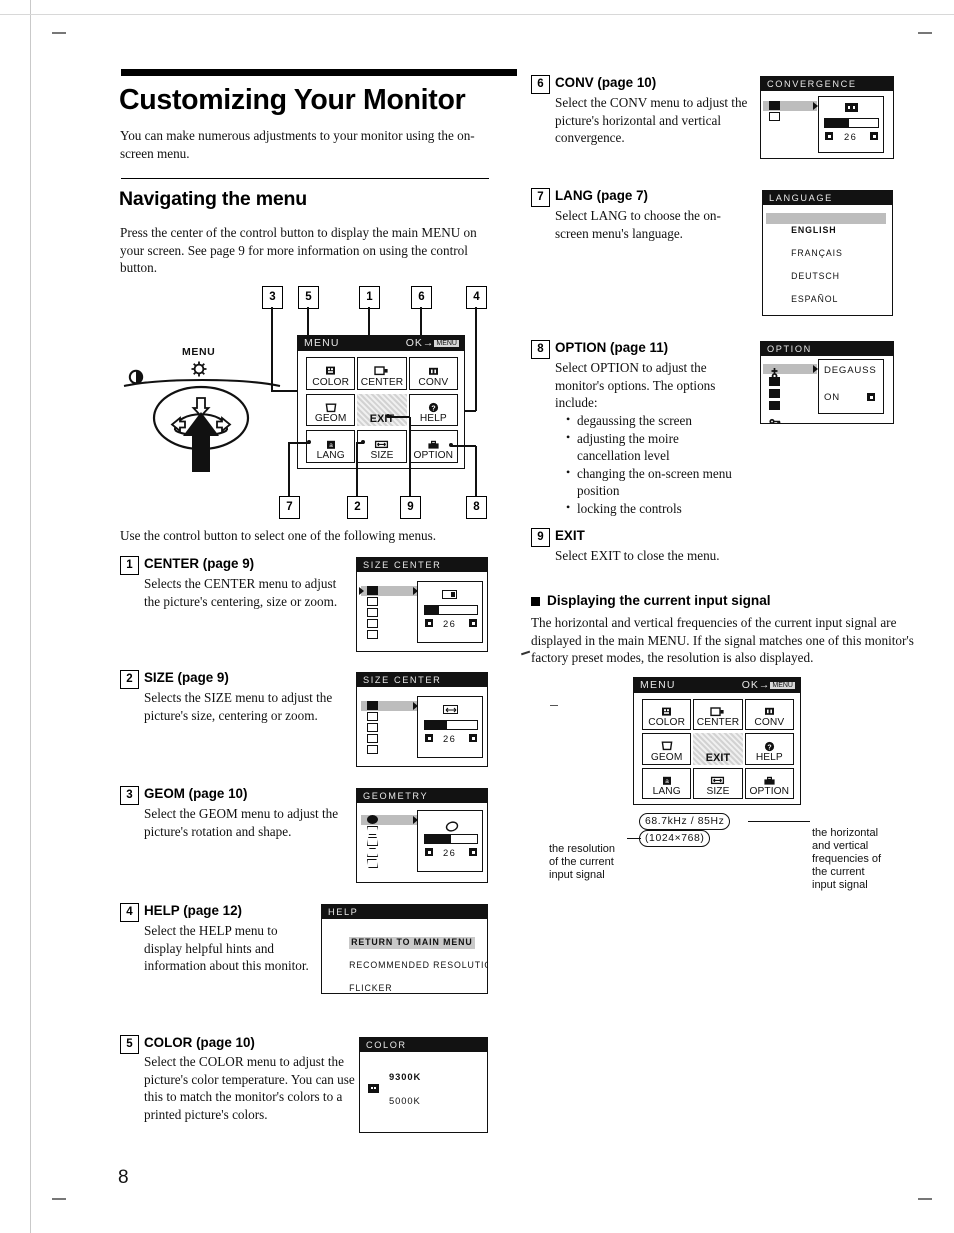 The image size is (954, 1233). I want to click on item-6-number: 6, so click(540, 84).